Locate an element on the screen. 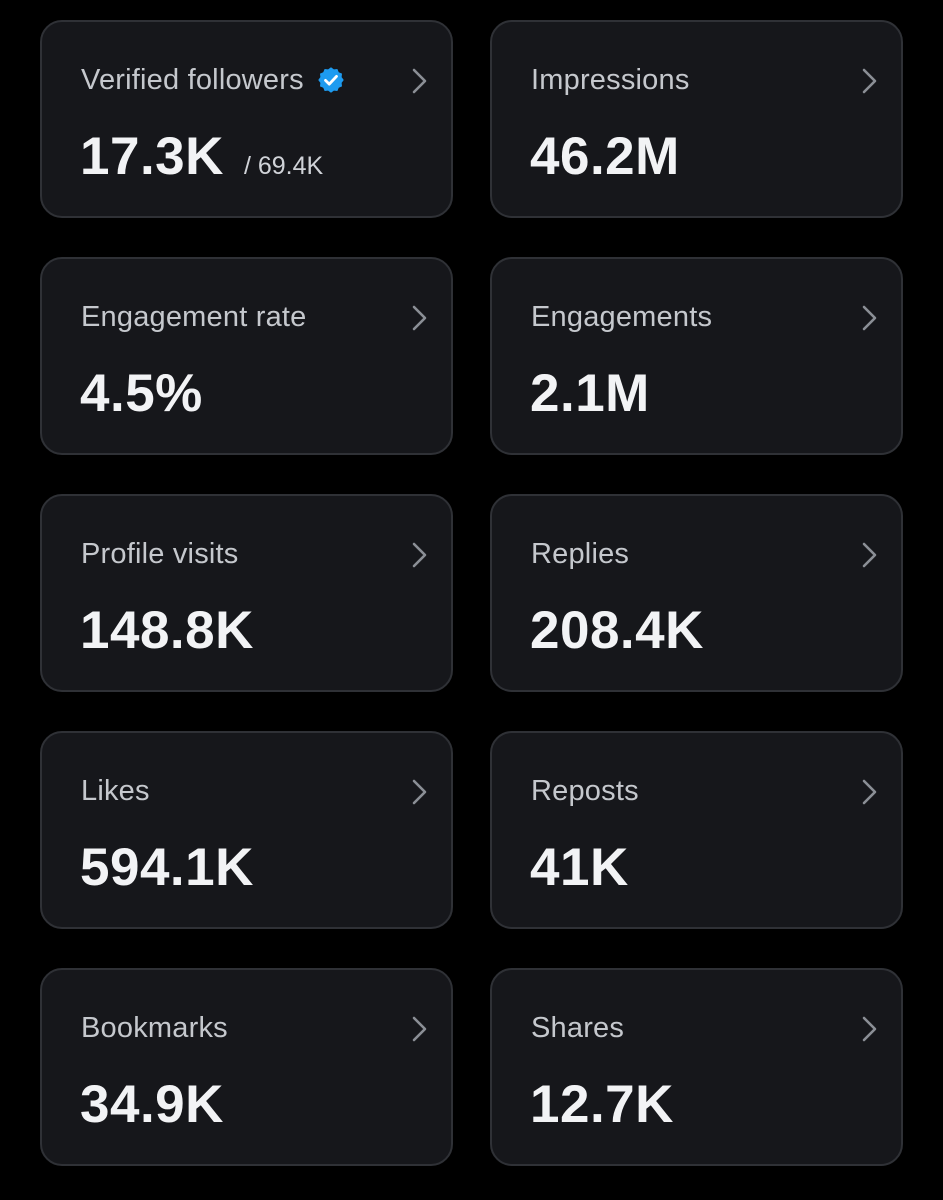  card-value-row: 208.4K is located at coordinates (617, 630).